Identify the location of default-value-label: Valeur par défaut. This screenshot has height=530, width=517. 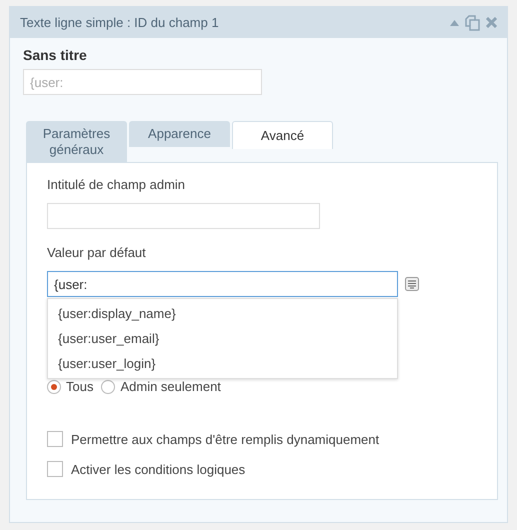
(97, 252).